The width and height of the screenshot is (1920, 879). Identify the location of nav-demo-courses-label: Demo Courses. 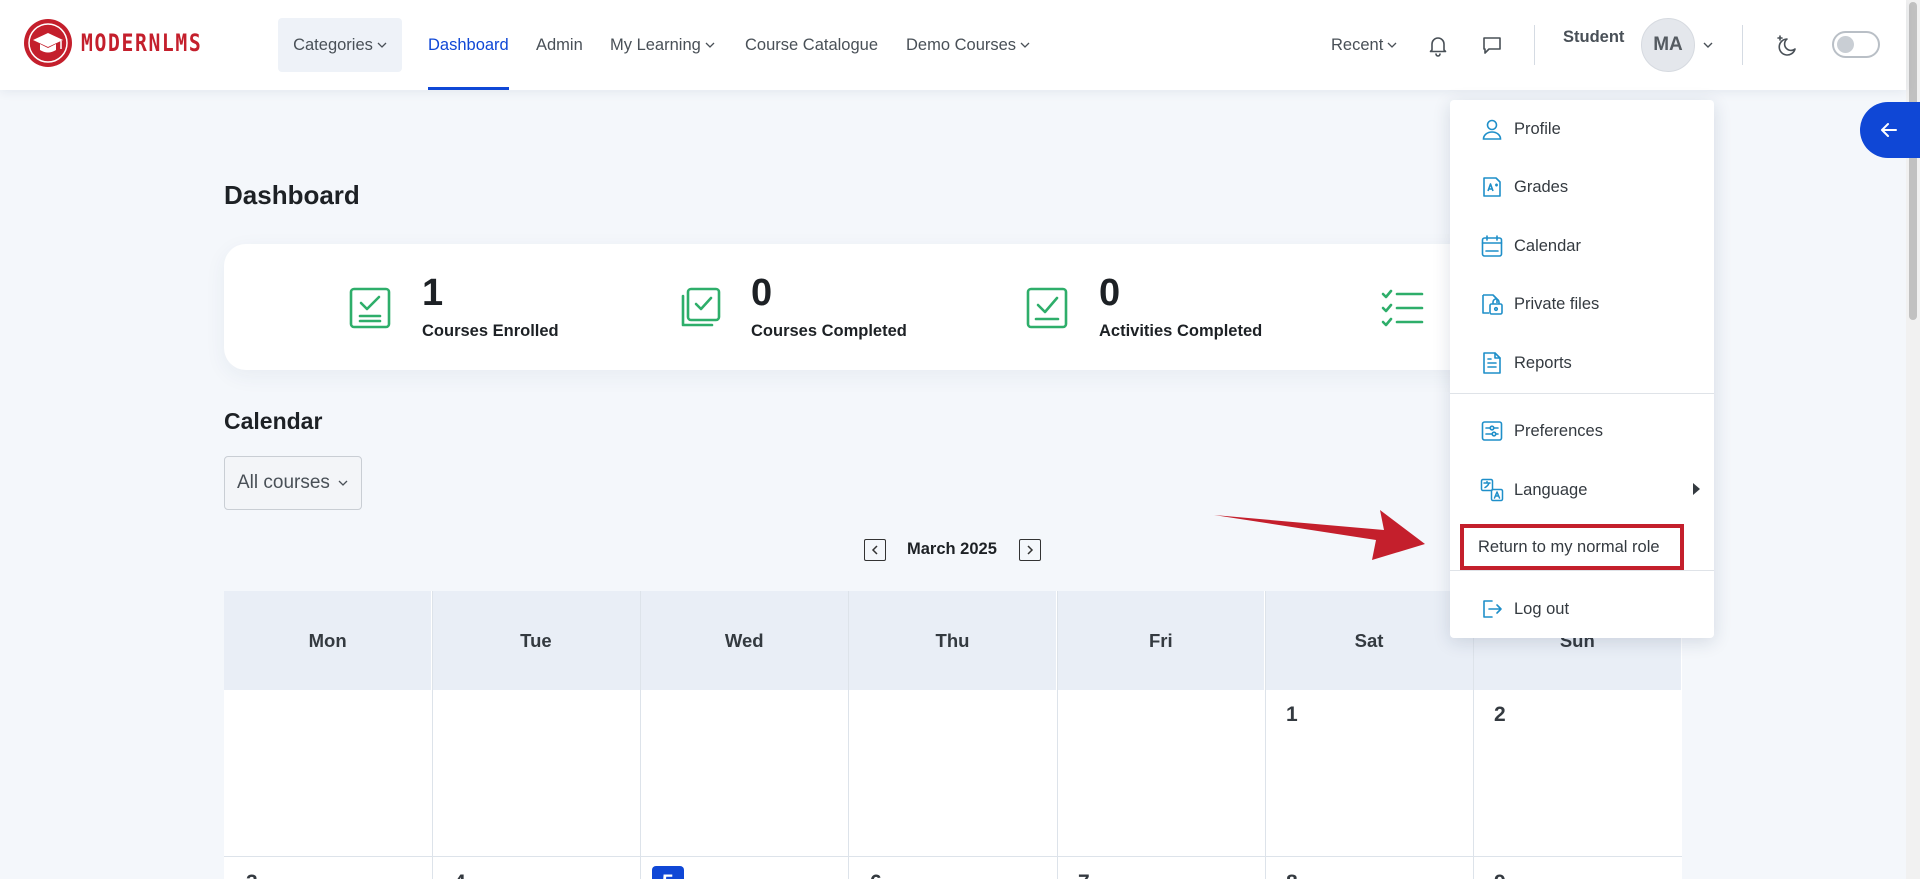
(961, 44).